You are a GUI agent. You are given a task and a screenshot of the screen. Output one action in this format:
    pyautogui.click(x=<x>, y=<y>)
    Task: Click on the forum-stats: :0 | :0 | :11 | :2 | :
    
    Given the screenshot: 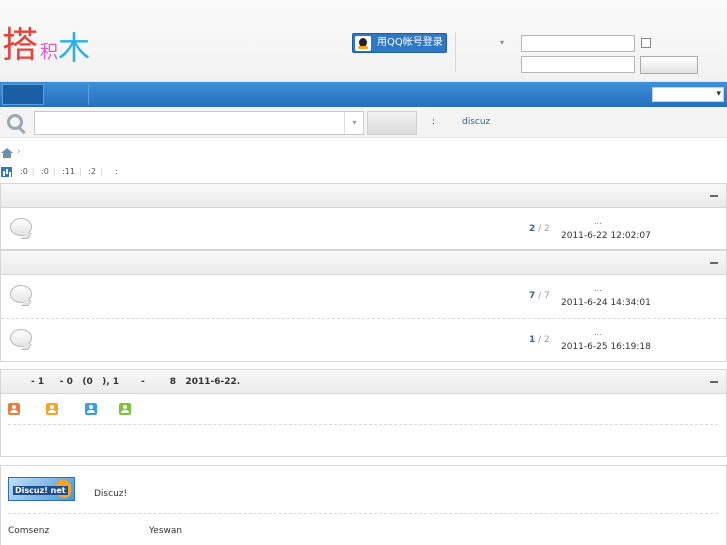 What is the action you would take?
    pyautogui.click(x=69, y=171)
    